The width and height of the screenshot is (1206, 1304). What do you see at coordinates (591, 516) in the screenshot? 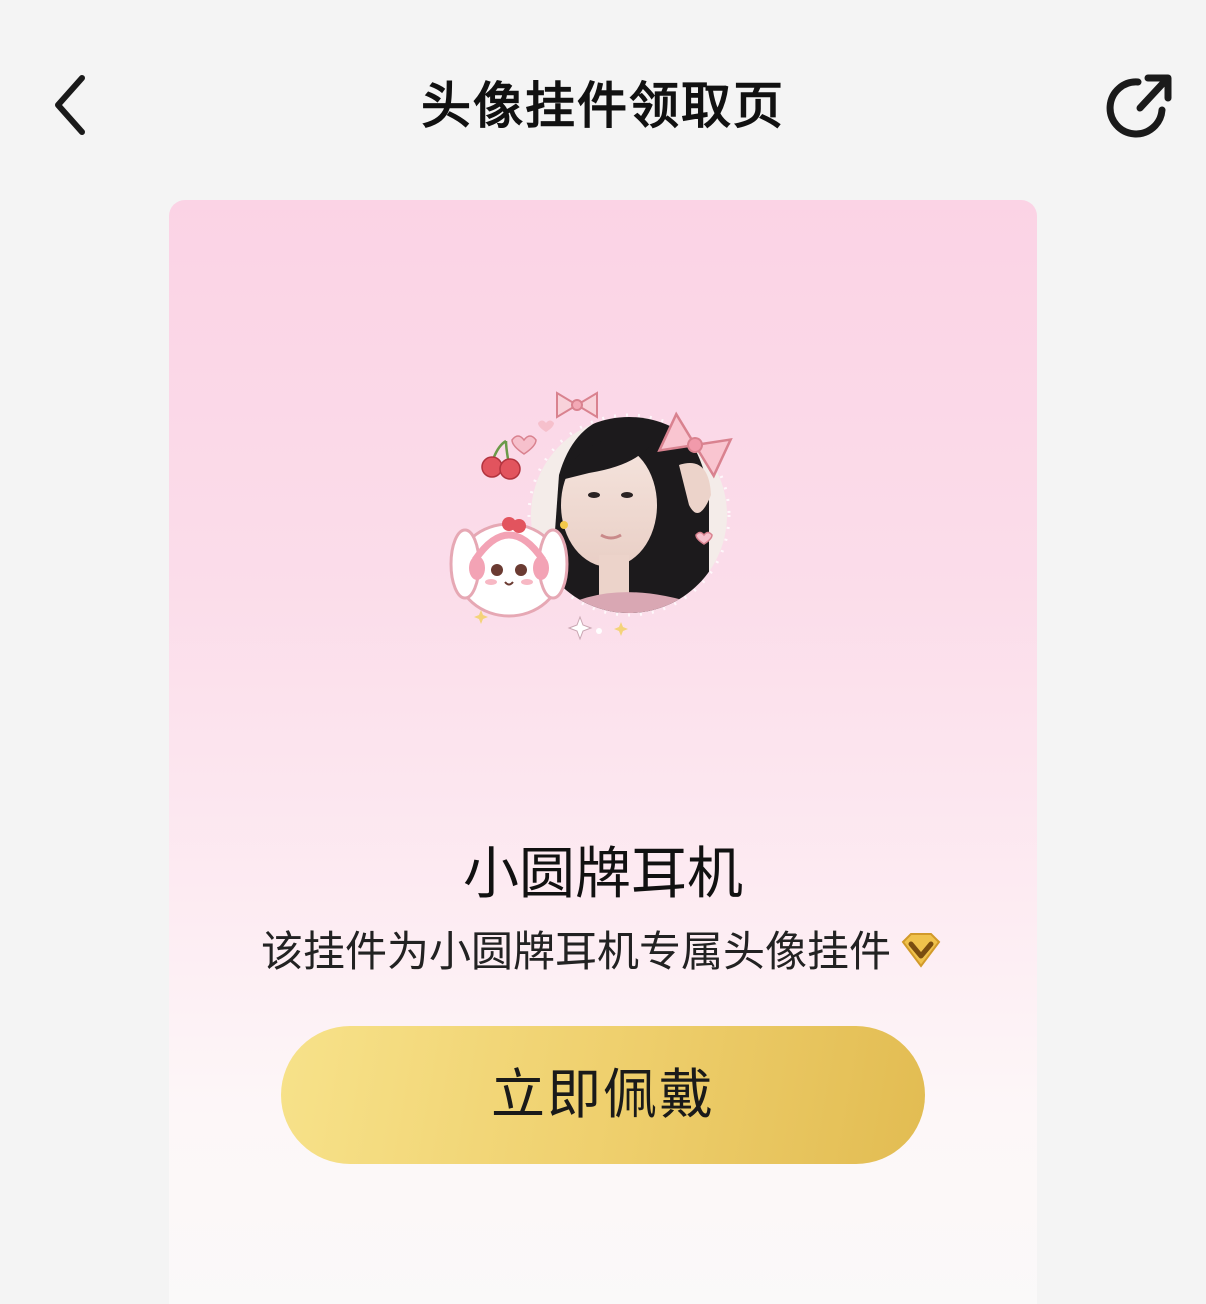
I see `avatar-with-pendant-image` at bounding box center [591, 516].